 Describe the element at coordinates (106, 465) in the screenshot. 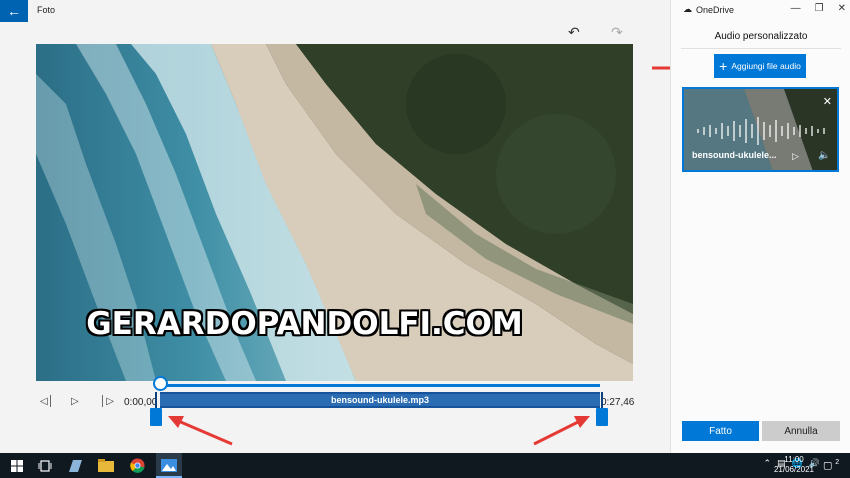

I see `file-explorer-icon` at that location.